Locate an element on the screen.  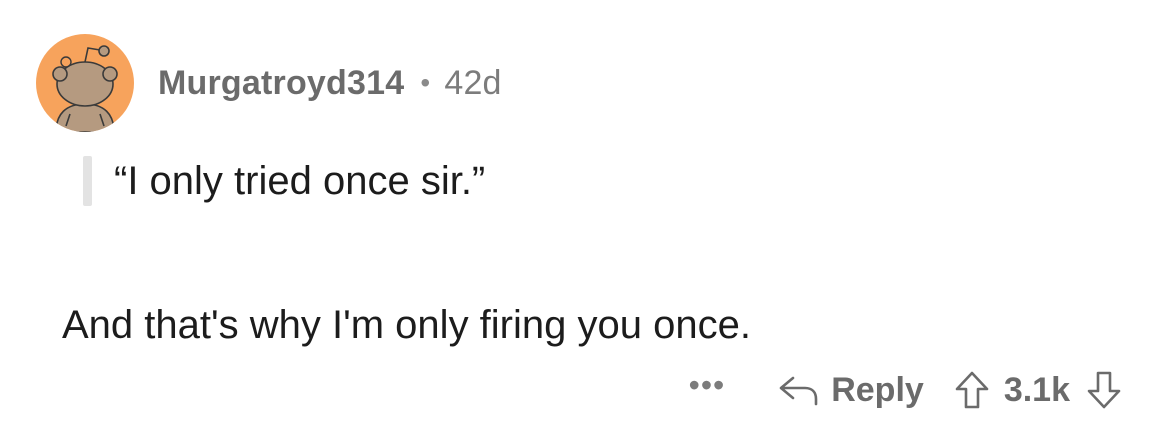
comment-actions: ••• Reply 3.1k is located at coordinates (905, 390).